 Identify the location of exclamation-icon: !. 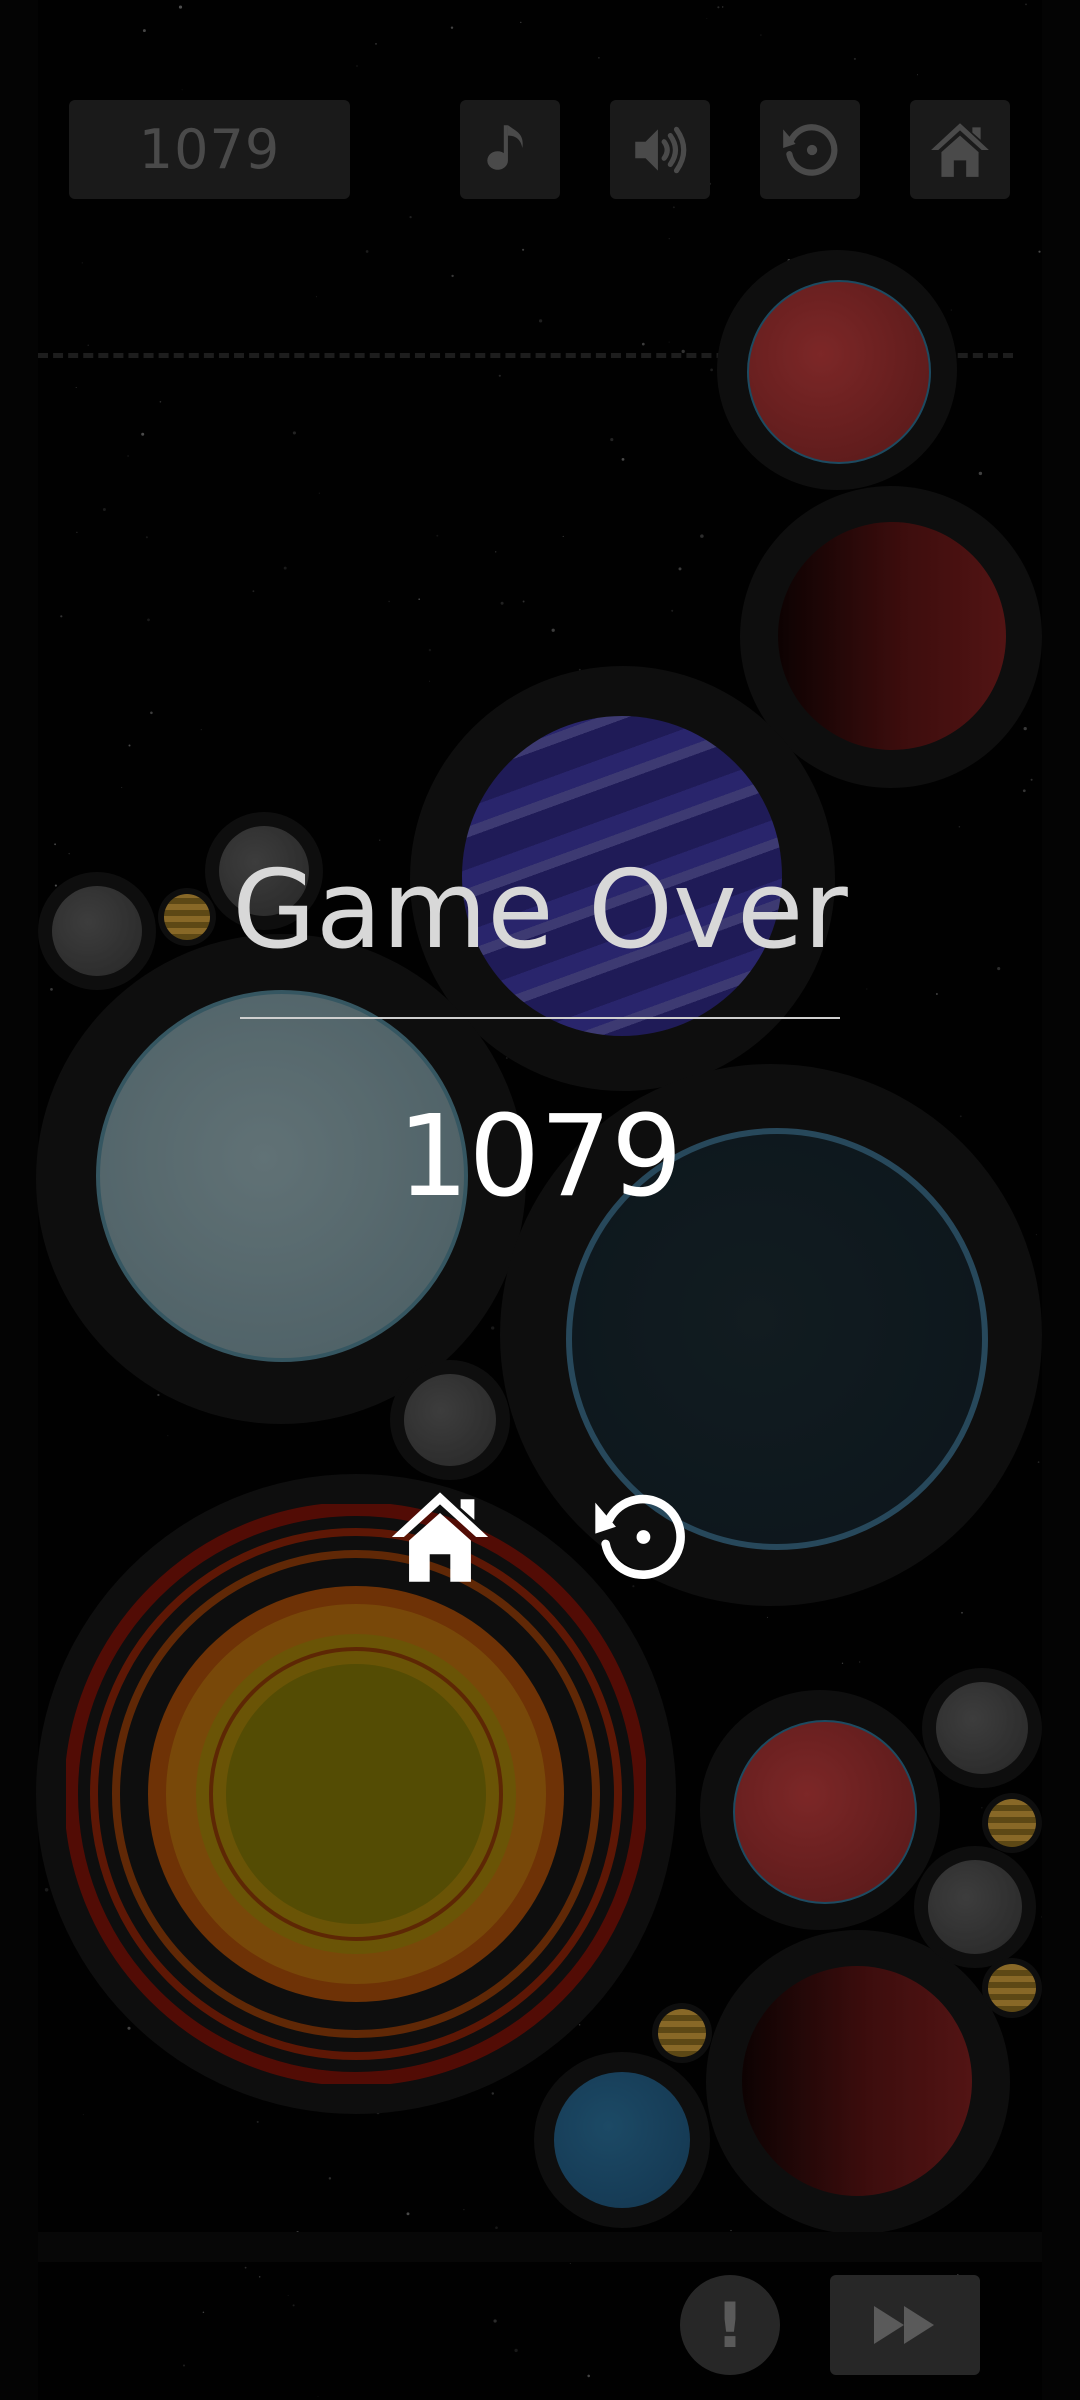
(730, 2325).